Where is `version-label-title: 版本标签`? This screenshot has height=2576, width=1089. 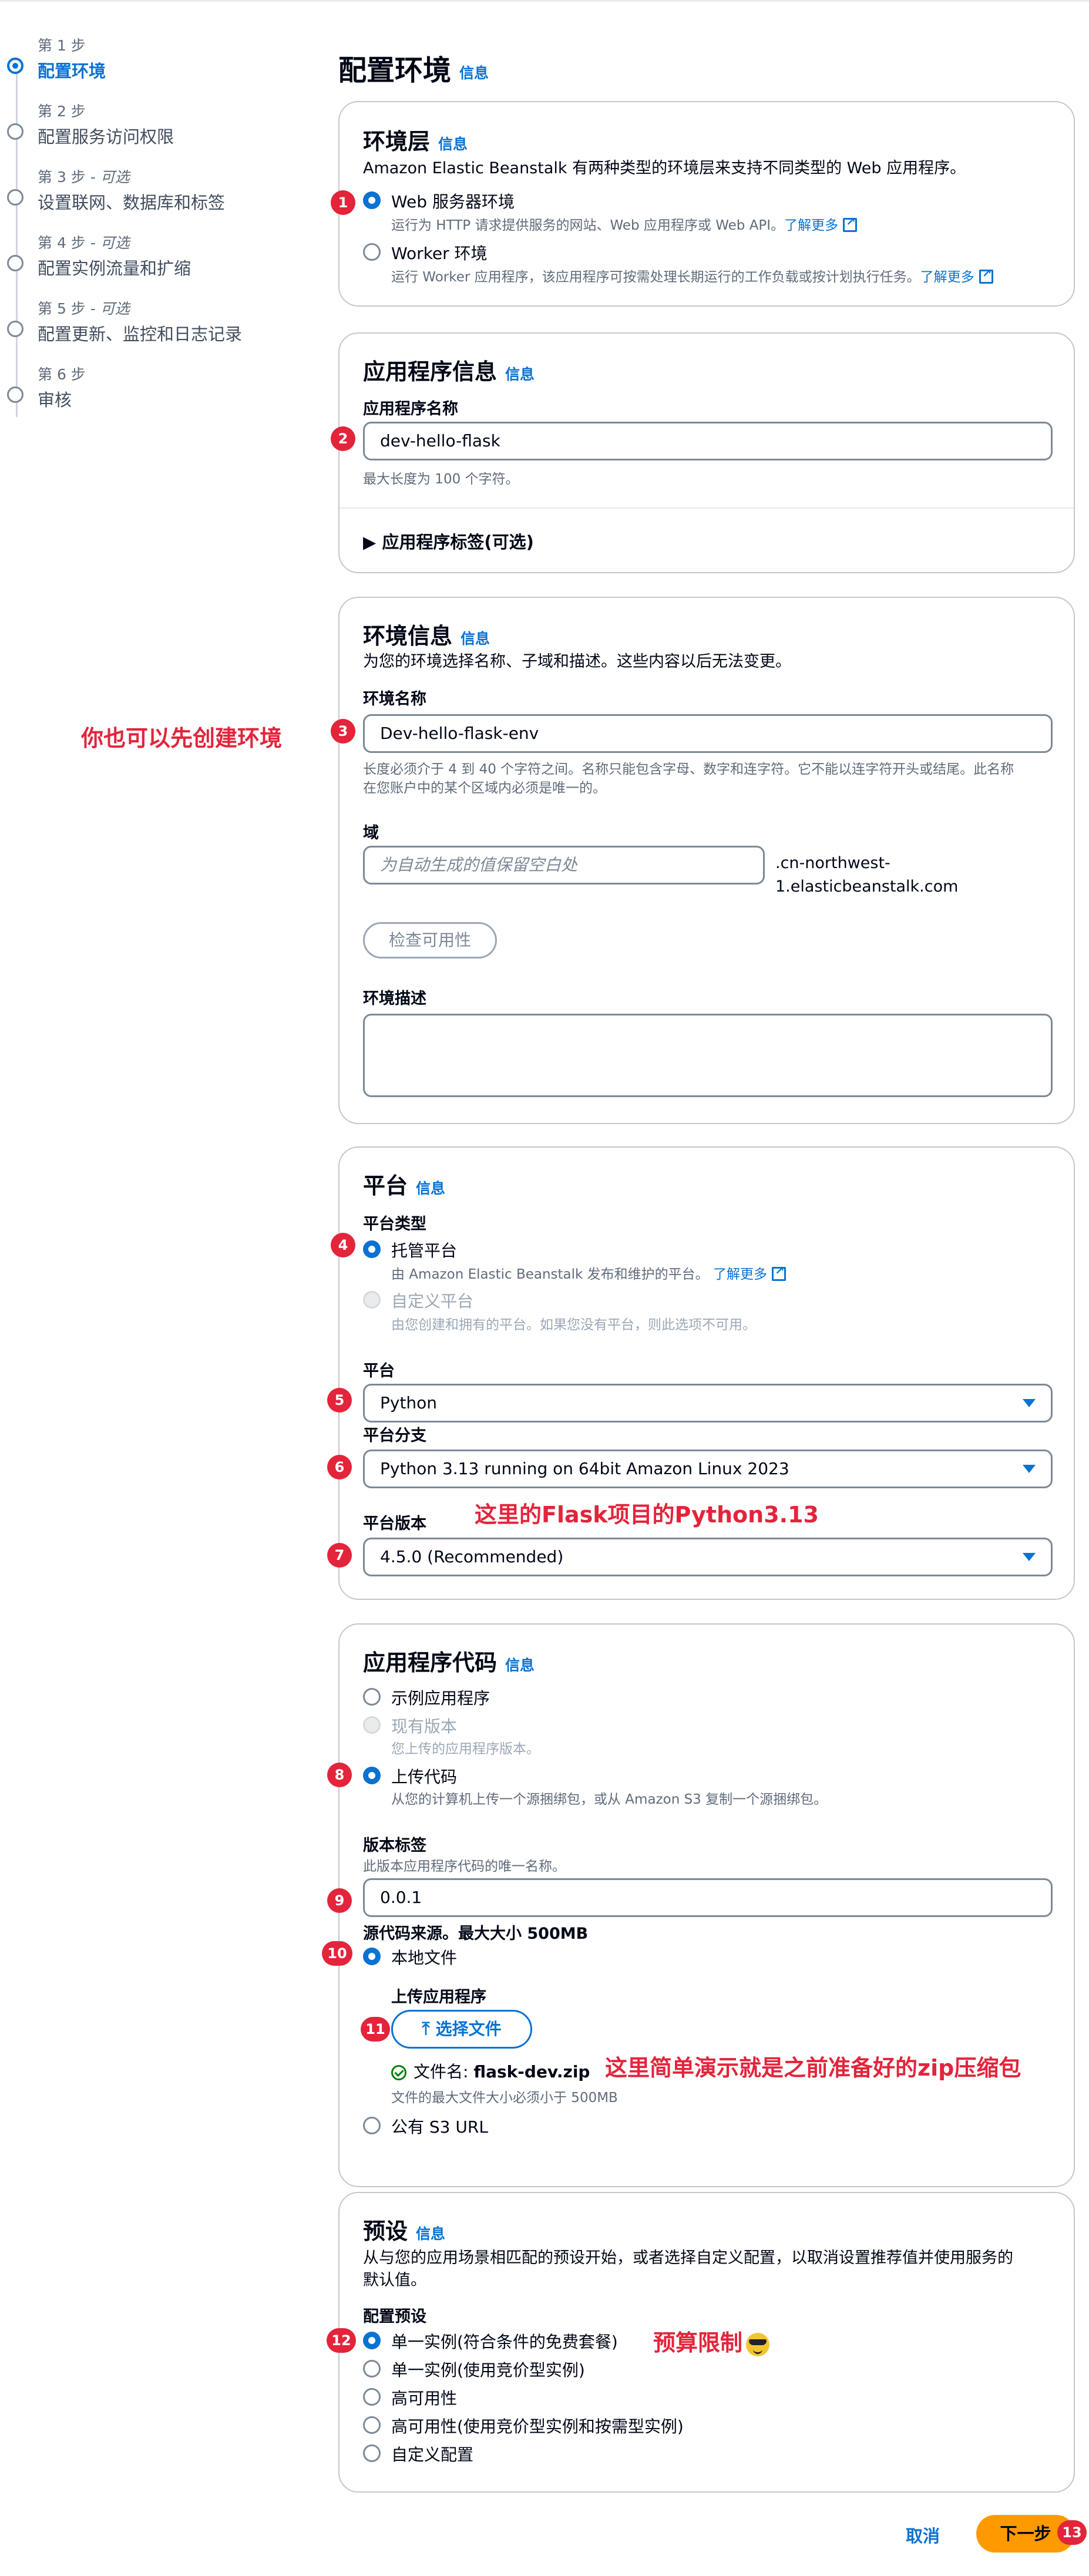
version-label-title: 版本标签 is located at coordinates (394, 1846).